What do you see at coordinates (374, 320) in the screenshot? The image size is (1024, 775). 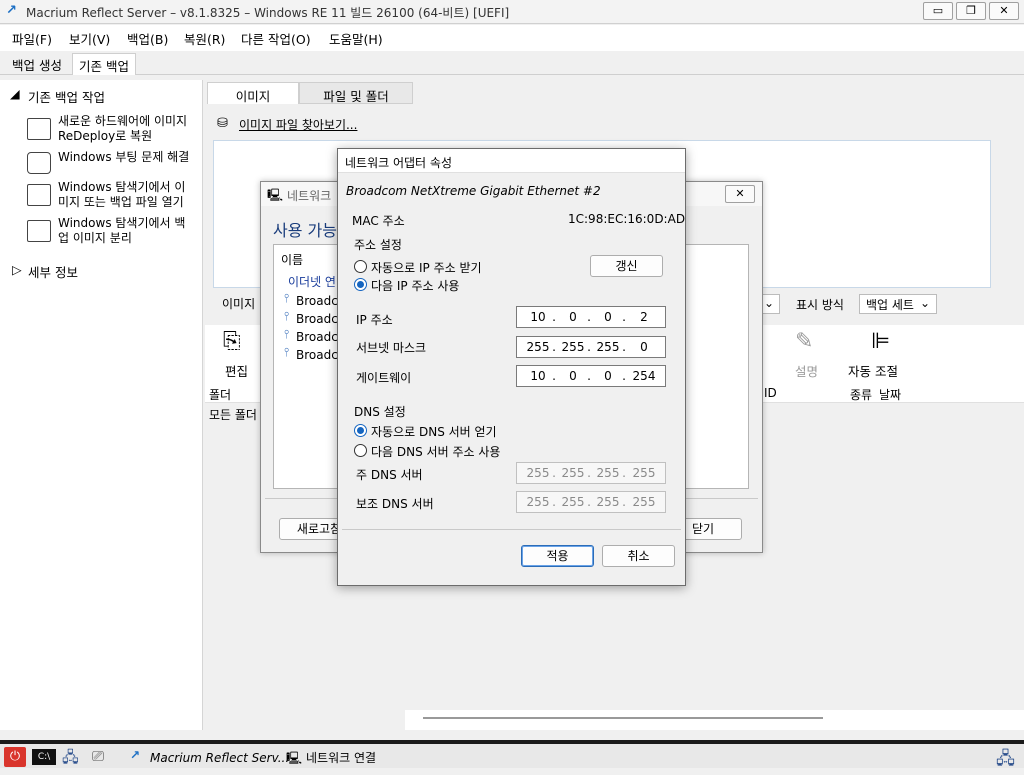 I see `ip-label: IP 주소` at bounding box center [374, 320].